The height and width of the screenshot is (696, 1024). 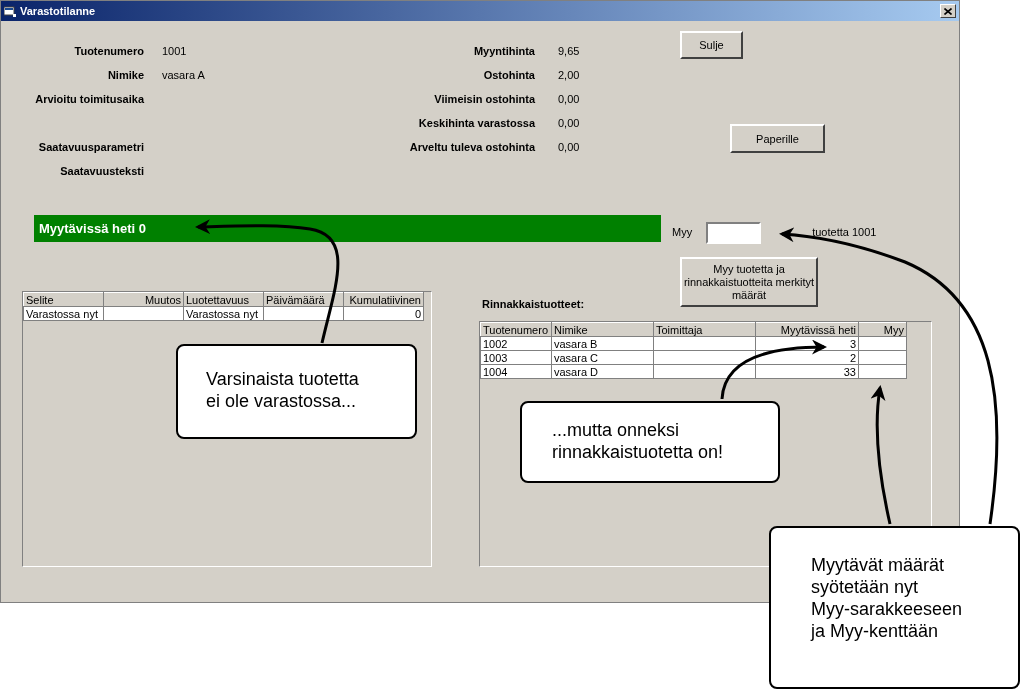 What do you see at coordinates (807, 329) in the screenshot?
I see `column-header: Myytävissä heti` at bounding box center [807, 329].